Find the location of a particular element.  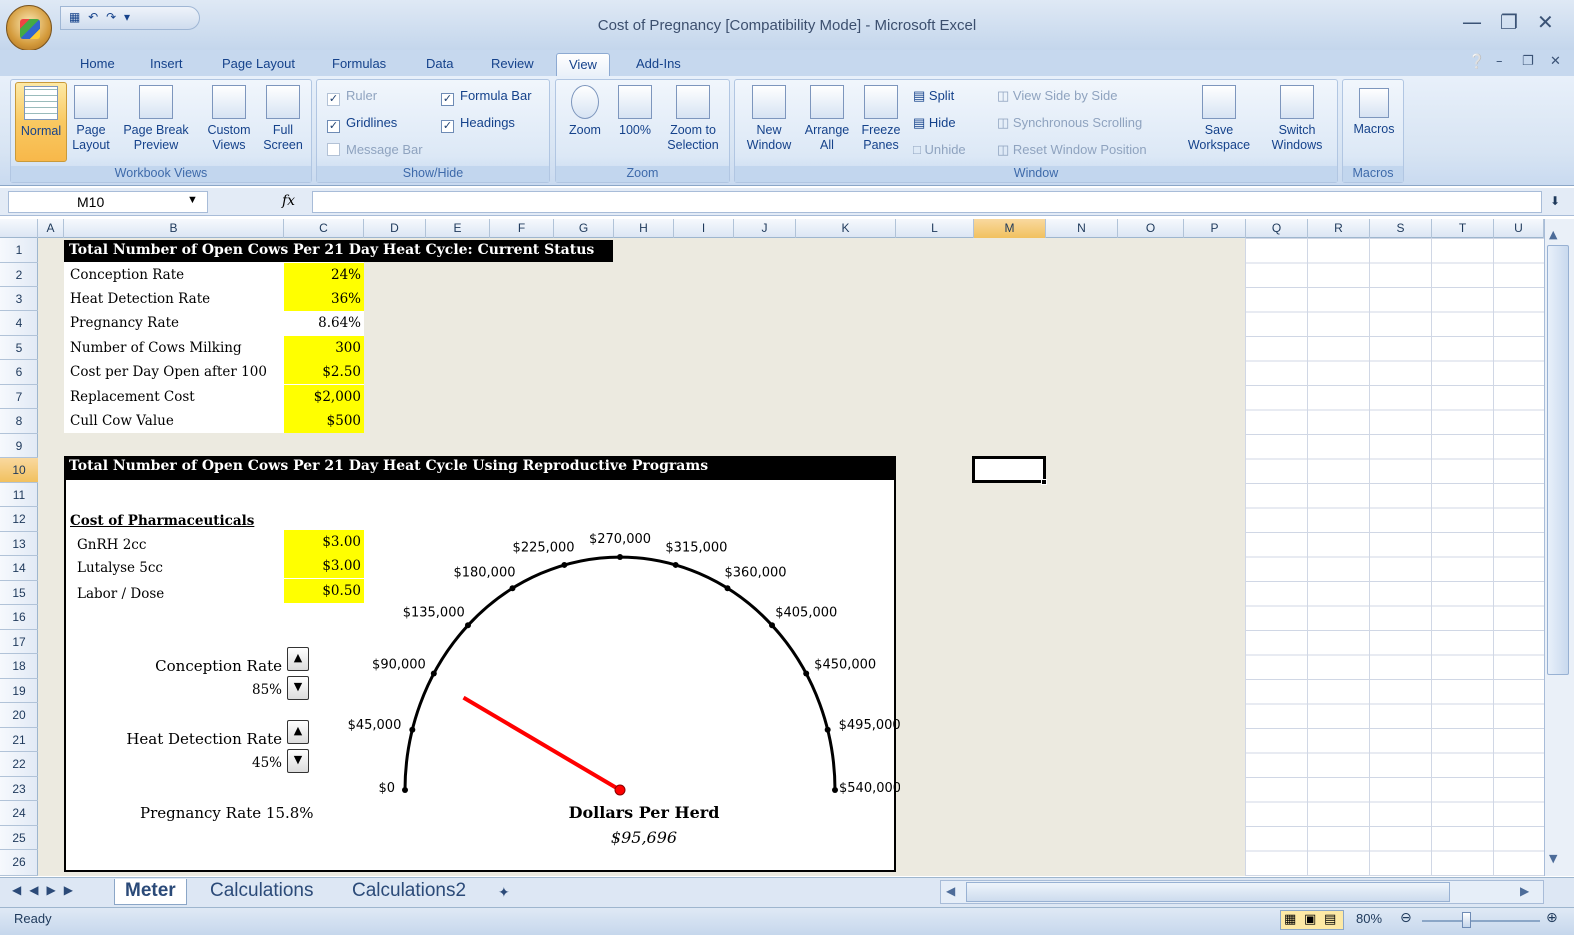

status-value: 24% is located at coordinates (324, 275).